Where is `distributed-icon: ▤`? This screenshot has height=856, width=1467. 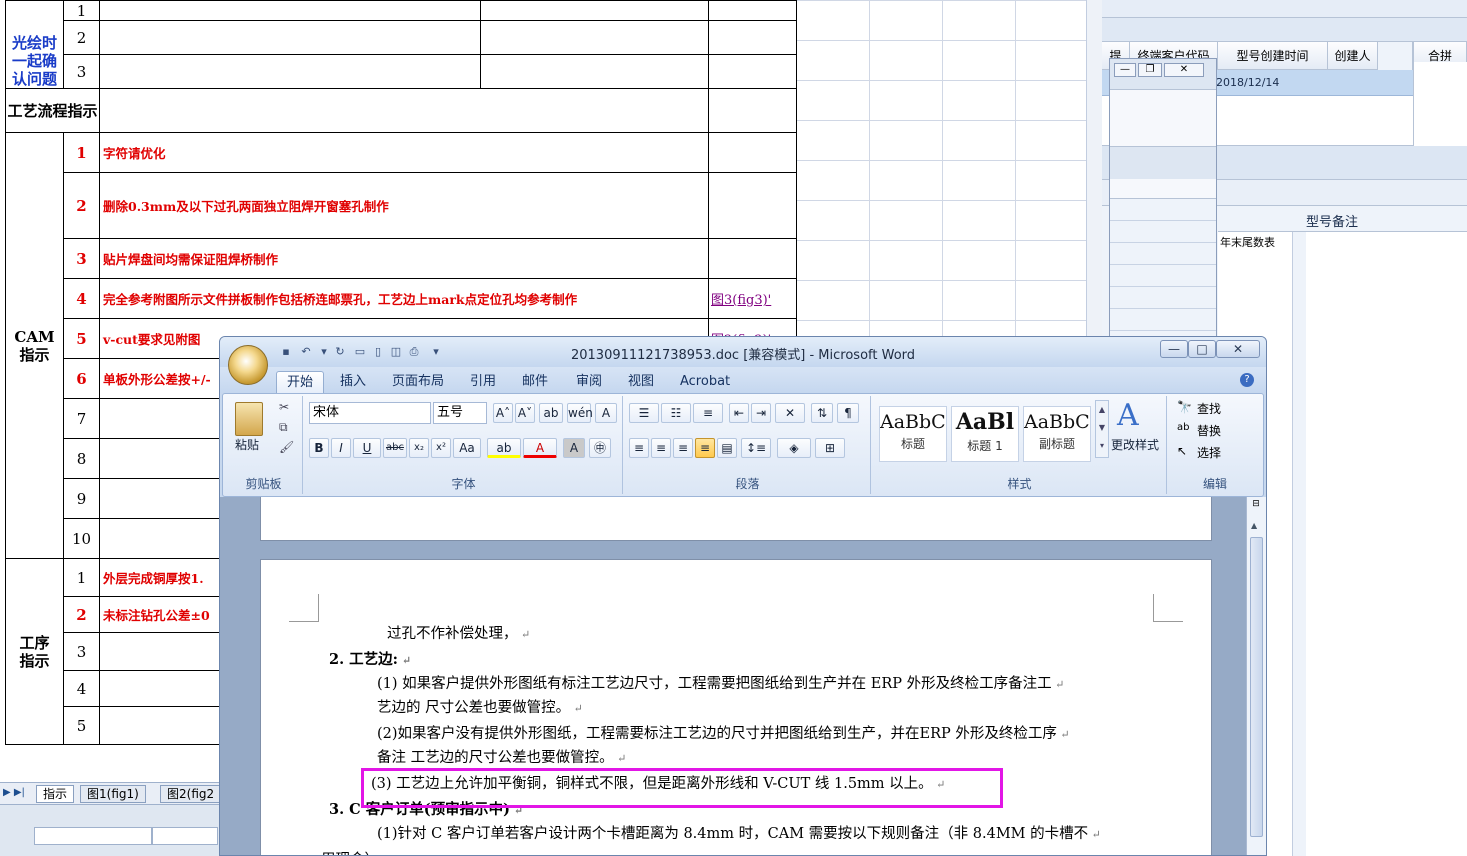 distributed-icon: ▤ is located at coordinates (727, 448).